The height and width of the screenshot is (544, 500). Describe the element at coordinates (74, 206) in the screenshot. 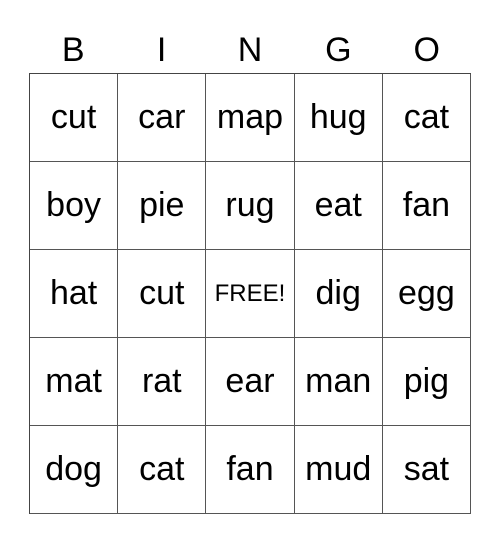

I see `bingo-cell: boy` at that location.